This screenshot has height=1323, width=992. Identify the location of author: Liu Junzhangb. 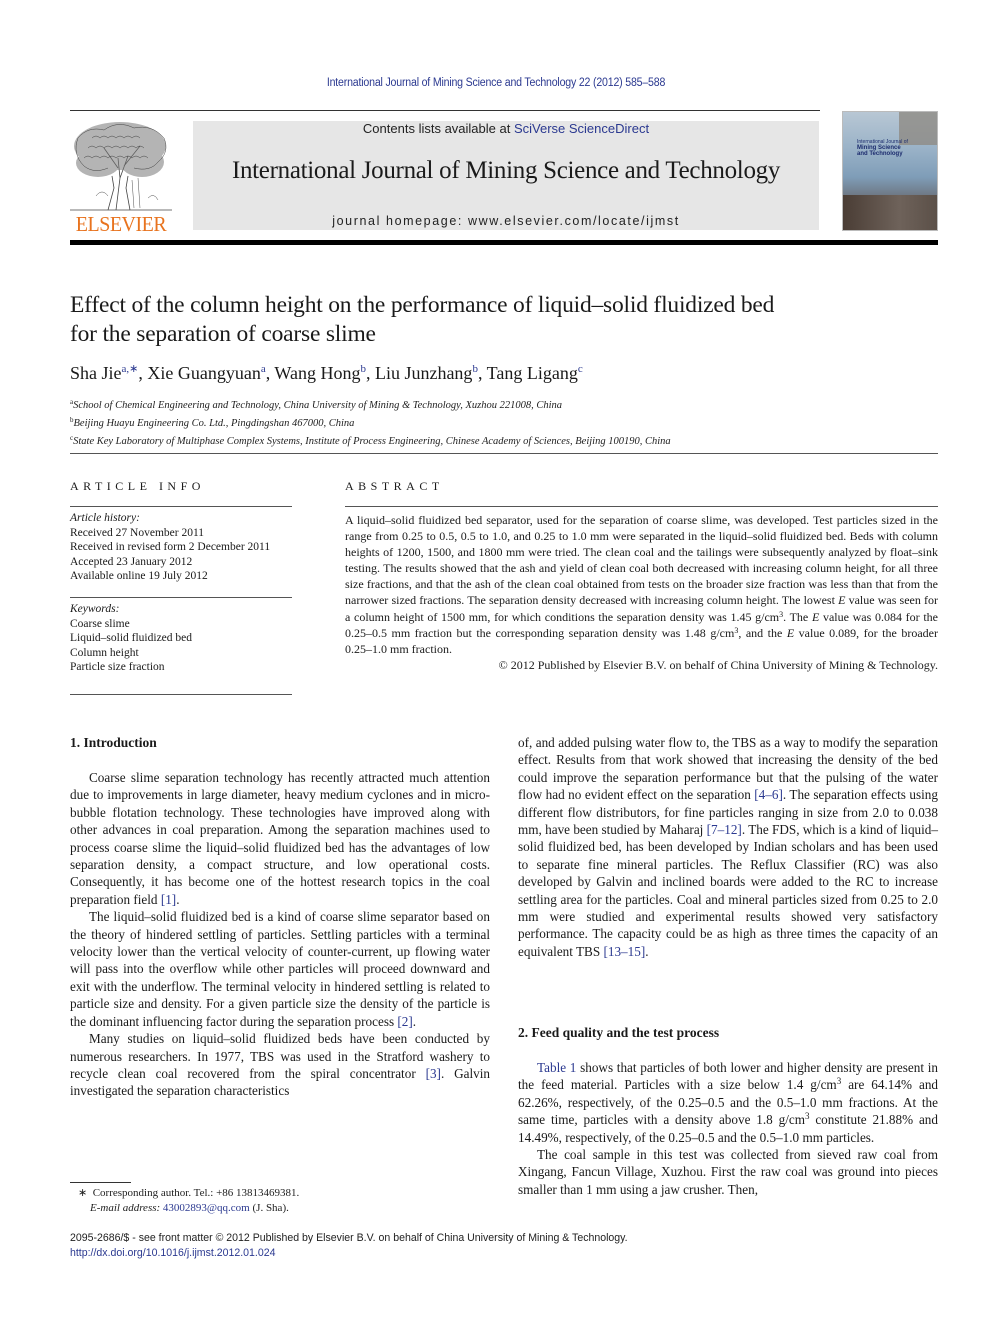
(426, 373).